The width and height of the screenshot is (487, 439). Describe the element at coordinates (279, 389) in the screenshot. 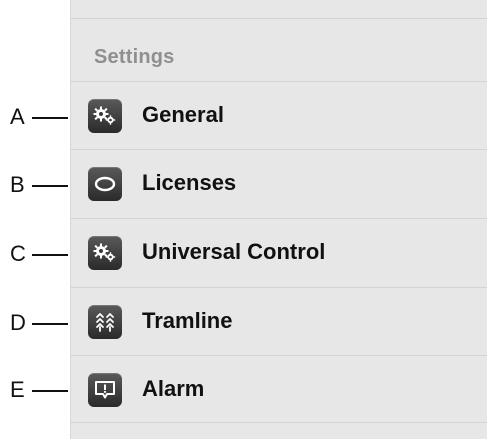

I see `settings-item-alarm: Alarm` at that location.